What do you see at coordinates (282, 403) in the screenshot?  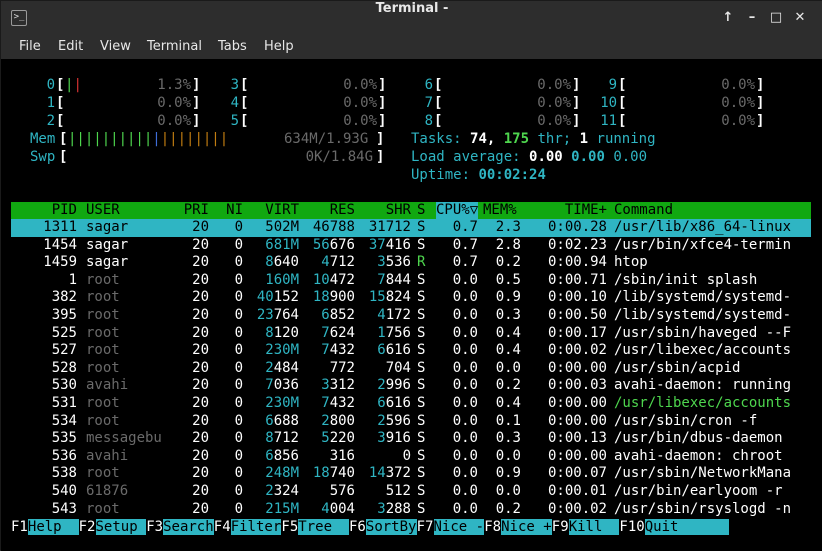 I see `virt-cell: 230M` at bounding box center [282, 403].